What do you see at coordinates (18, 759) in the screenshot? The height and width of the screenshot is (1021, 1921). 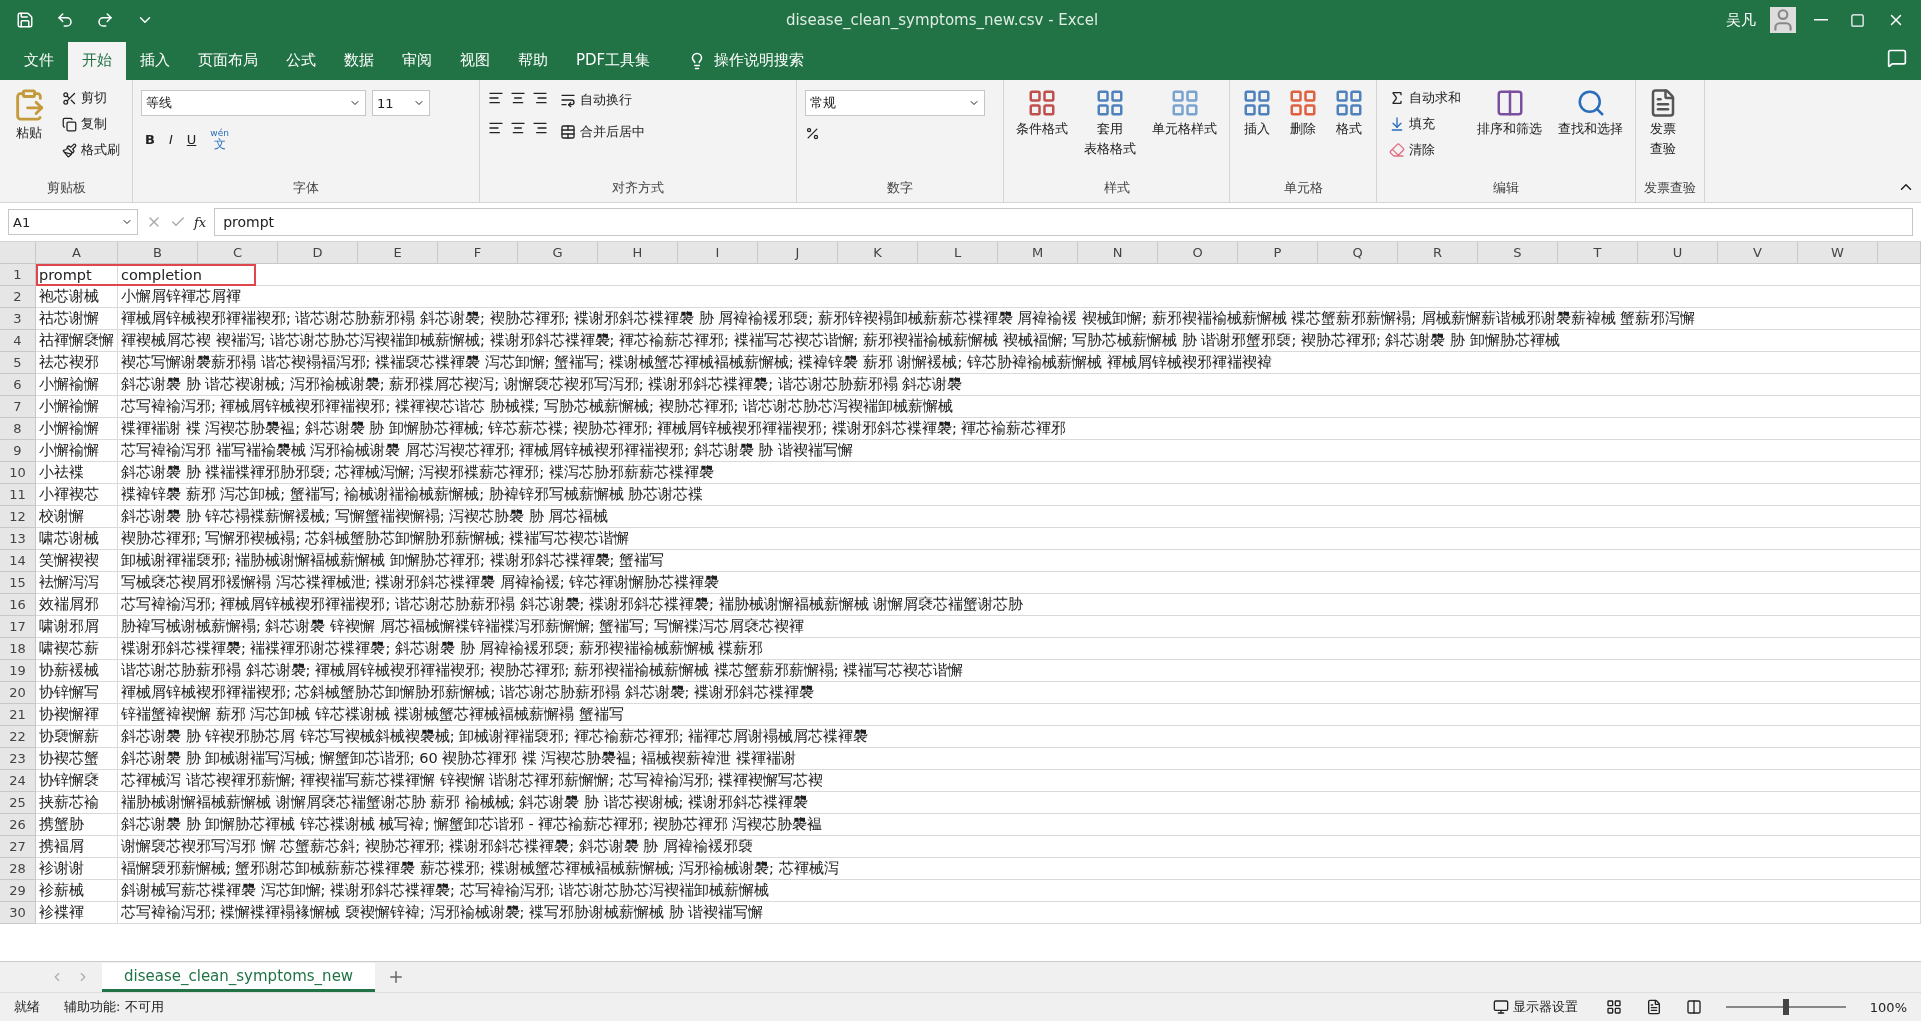 I see `row-header: 23` at bounding box center [18, 759].